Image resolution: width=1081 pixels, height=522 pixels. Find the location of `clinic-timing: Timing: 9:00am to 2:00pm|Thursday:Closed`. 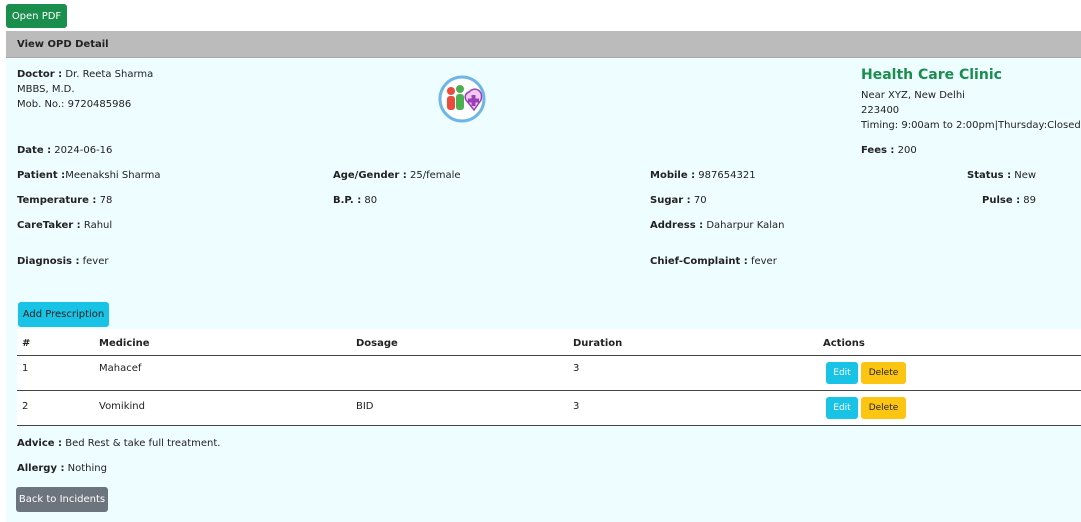

clinic-timing: Timing: 9:00am to 2:00pm|Thursday:Closed is located at coordinates (971, 125).